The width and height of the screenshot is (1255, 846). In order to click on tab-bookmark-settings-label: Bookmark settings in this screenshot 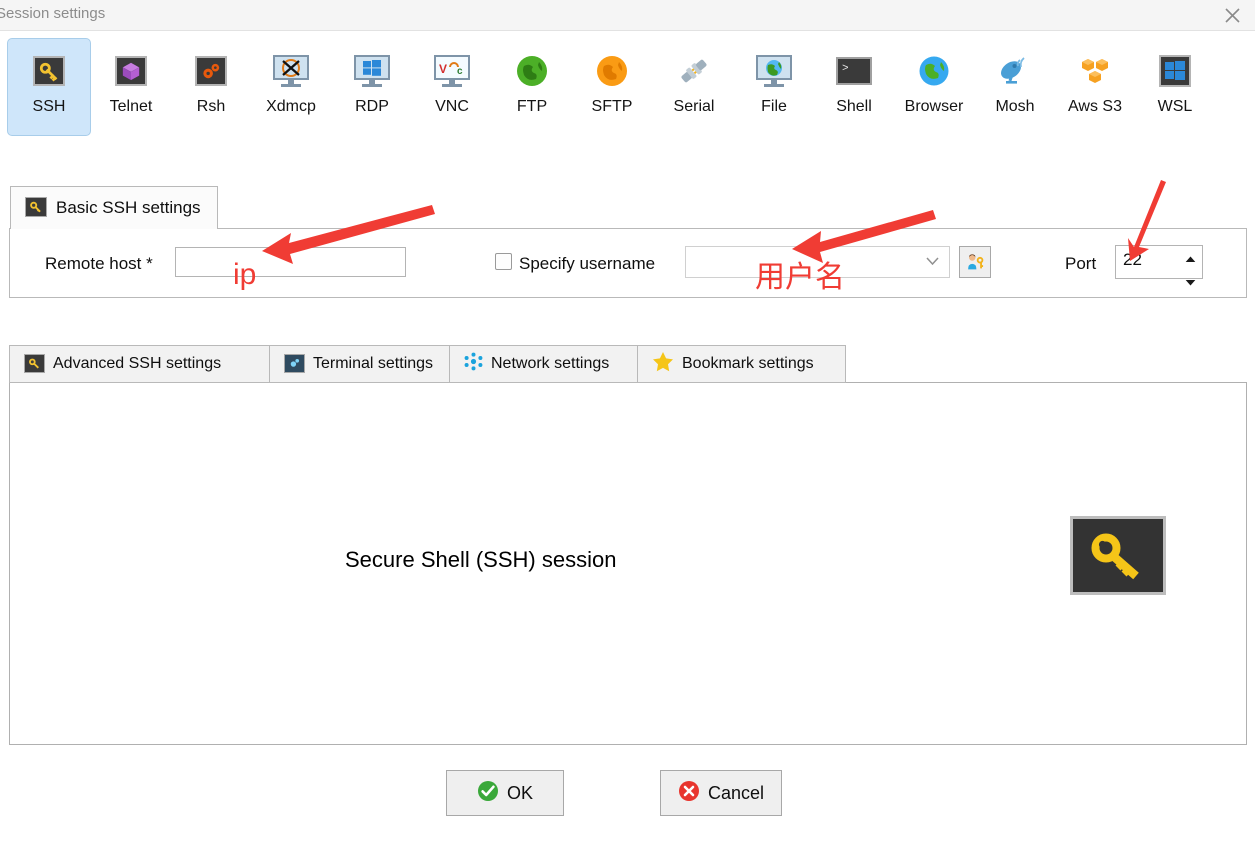, I will do `click(748, 363)`.